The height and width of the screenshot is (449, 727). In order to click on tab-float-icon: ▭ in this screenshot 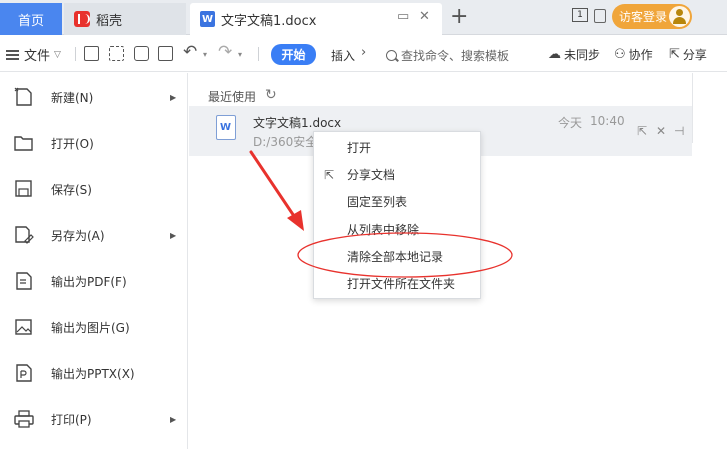, I will do `click(403, 16)`.